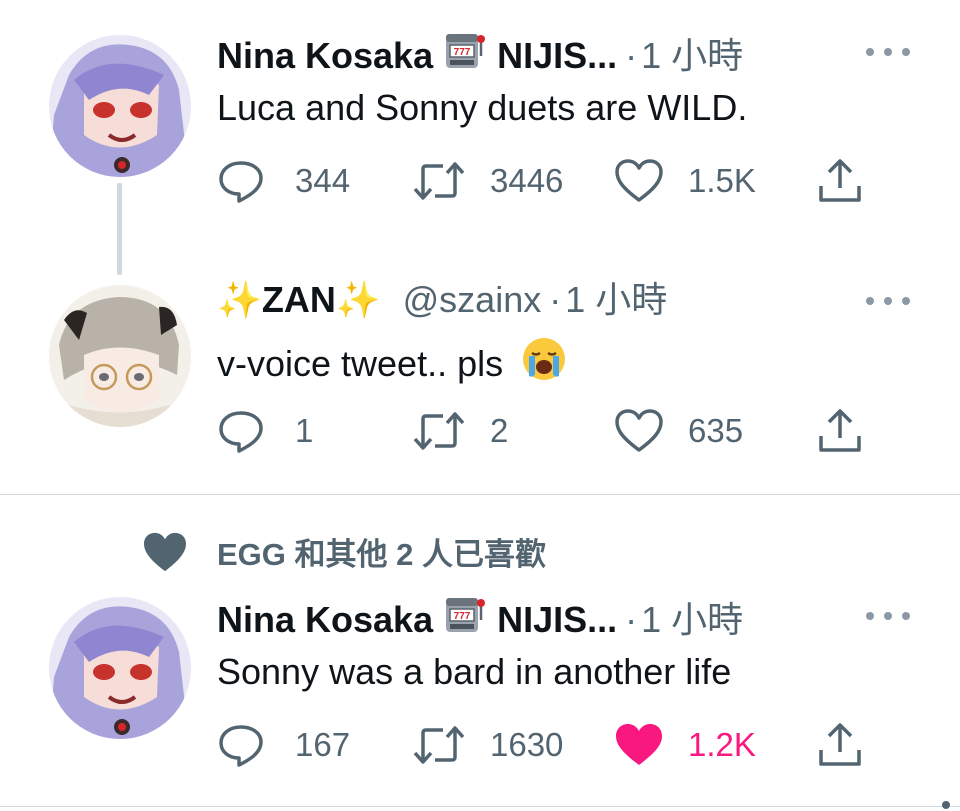 The height and width of the screenshot is (811, 960). Describe the element at coordinates (685, 181) in the screenshot. I see `like-button: 1.5K` at that location.